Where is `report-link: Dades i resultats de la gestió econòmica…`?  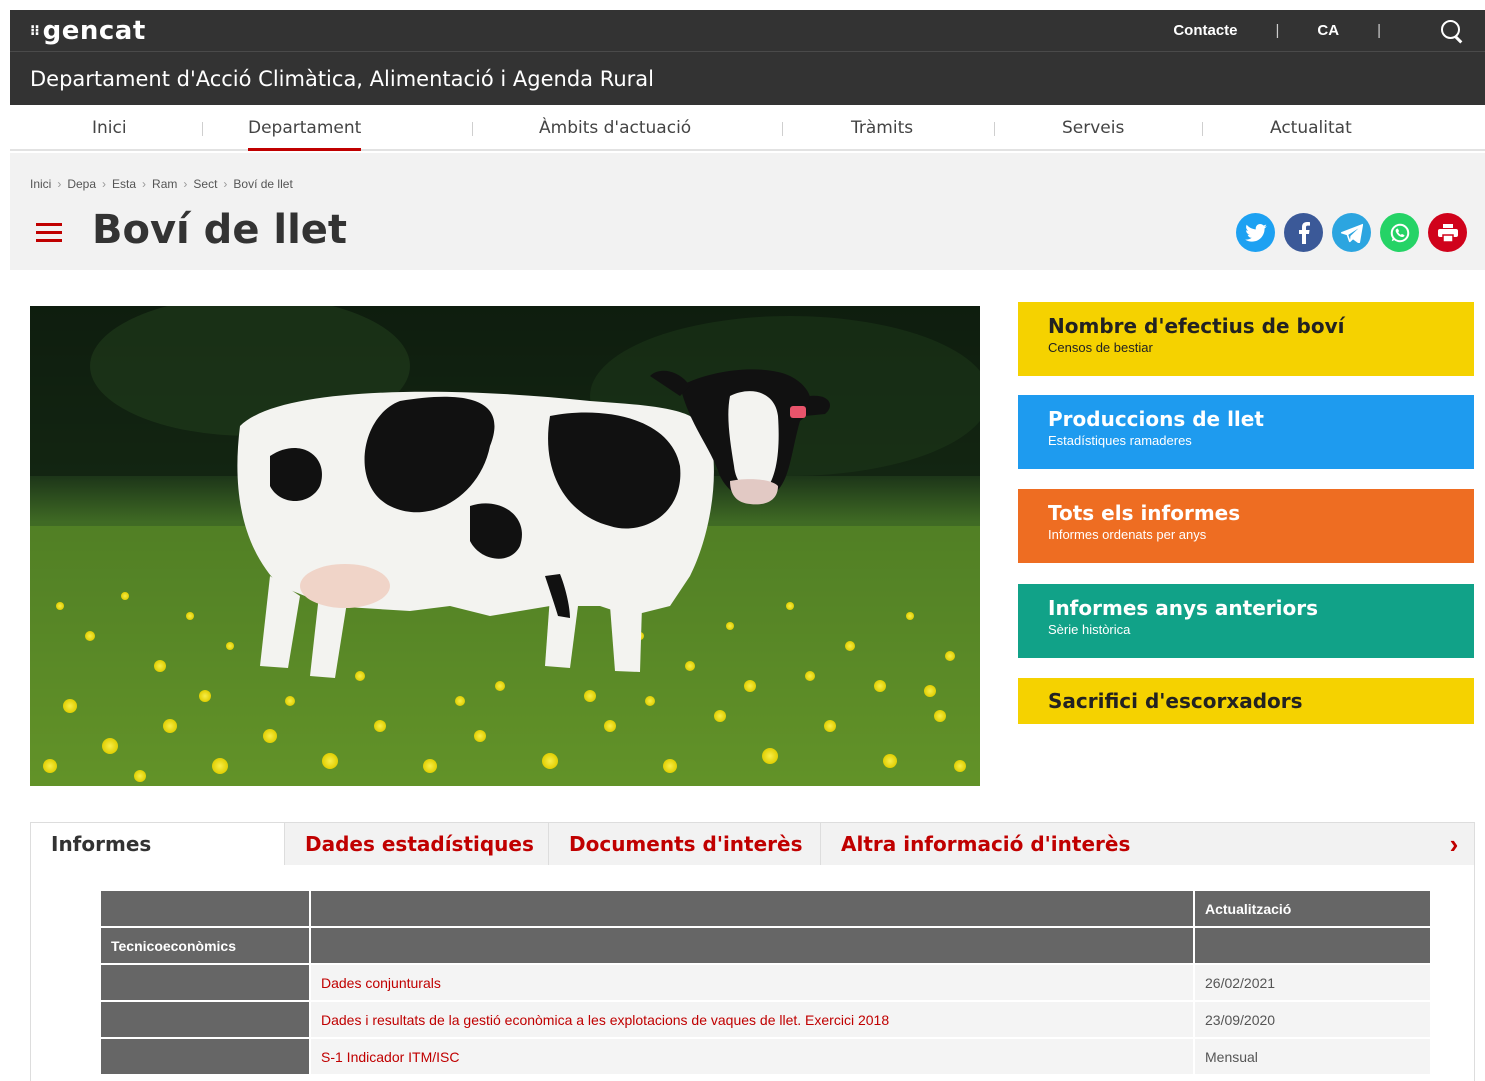 report-link: Dades i resultats de la gestió econòmica… is located at coordinates (752, 1019).